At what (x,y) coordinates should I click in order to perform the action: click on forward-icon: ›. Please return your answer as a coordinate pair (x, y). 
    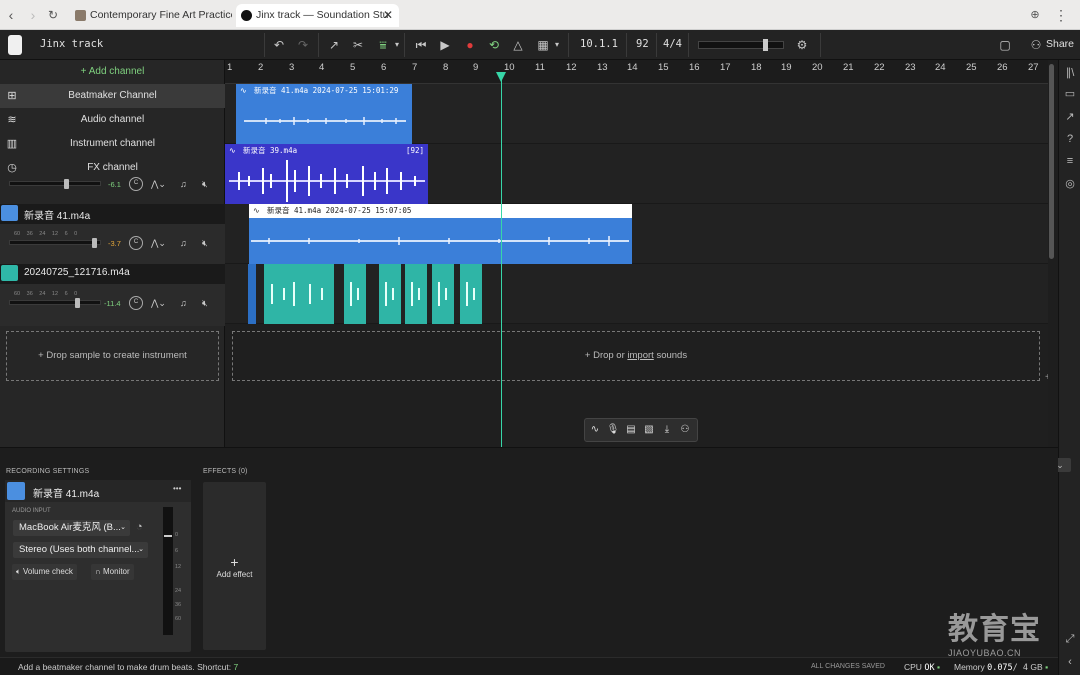
    Looking at the image, I should click on (33, 15).